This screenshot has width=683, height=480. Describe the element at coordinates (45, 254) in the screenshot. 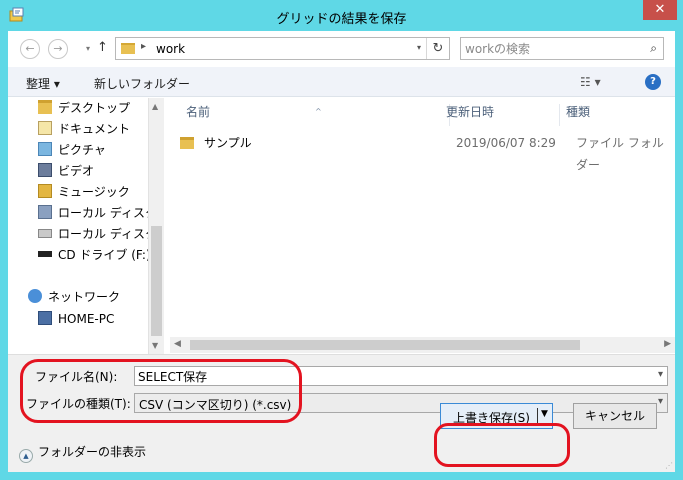

I see `cd-drive-icon` at that location.